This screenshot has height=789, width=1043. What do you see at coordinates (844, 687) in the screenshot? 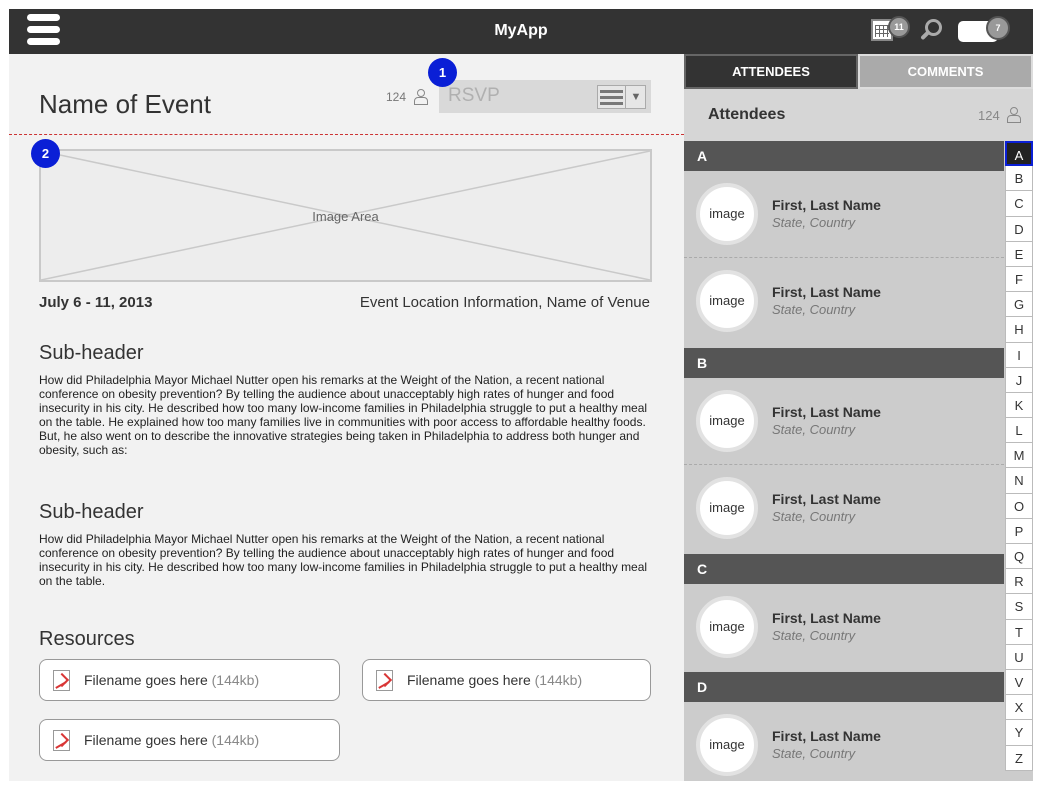
I see `section-header-d: D` at bounding box center [844, 687].